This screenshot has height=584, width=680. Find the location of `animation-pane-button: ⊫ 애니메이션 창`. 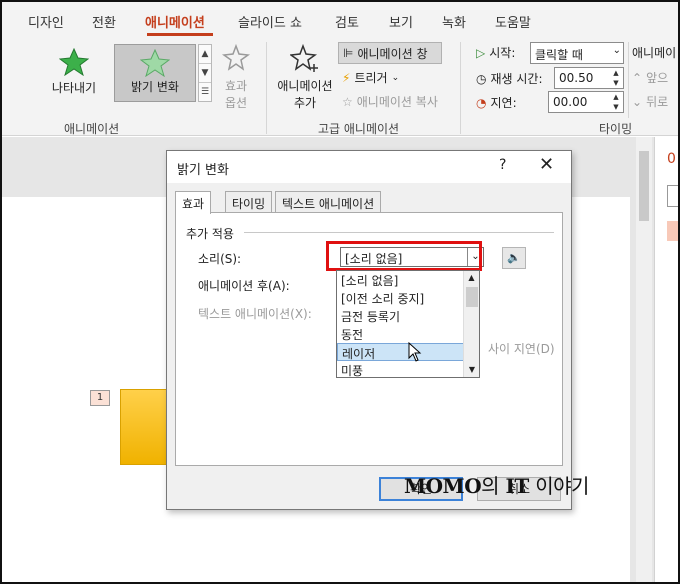

animation-pane-button: ⊫ 애니메이션 창 is located at coordinates (390, 53).